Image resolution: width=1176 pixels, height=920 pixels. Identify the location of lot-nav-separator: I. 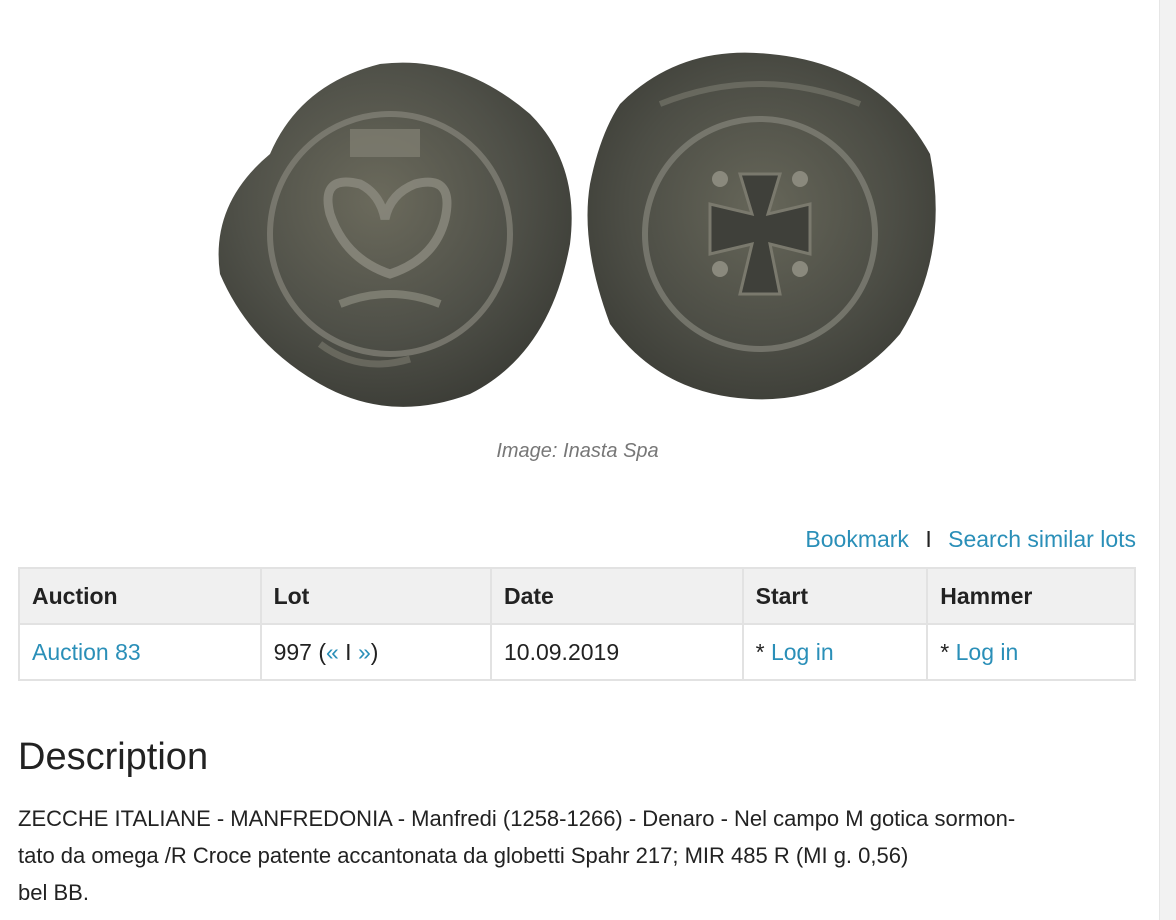
(348, 651).